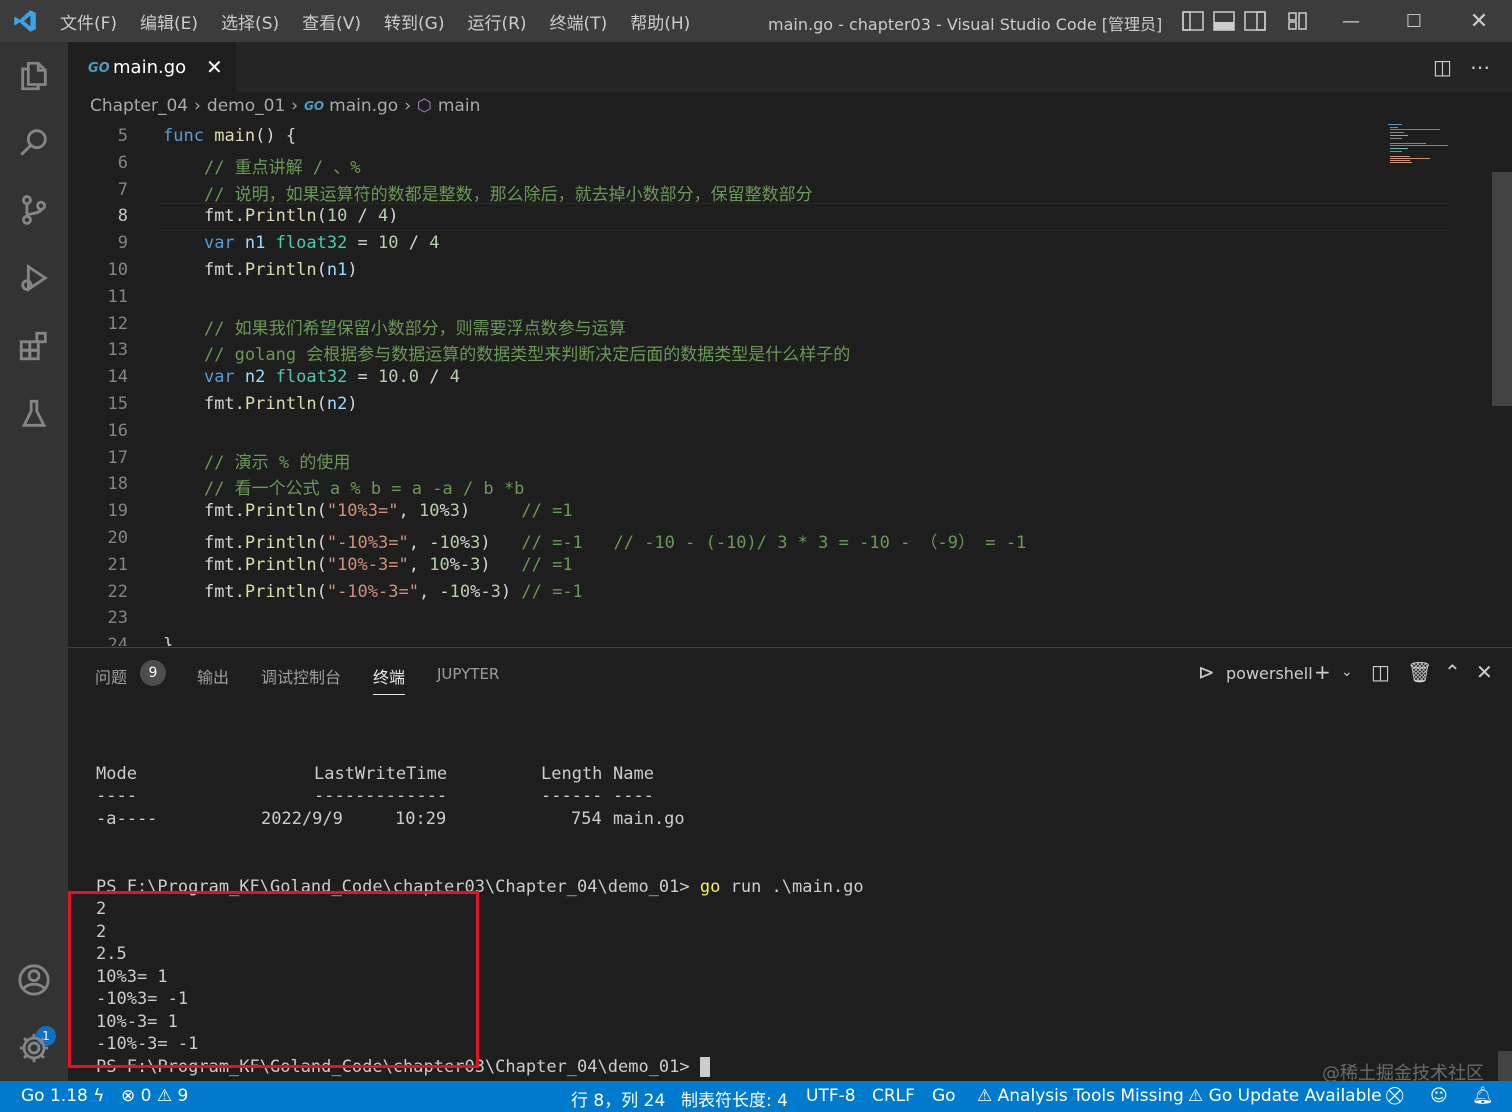 The image size is (1512, 1112). What do you see at coordinates (1347, 672) in the screenshot?
I see `chevron-down-icon: ⌄` at bounding box center [1347, 672].